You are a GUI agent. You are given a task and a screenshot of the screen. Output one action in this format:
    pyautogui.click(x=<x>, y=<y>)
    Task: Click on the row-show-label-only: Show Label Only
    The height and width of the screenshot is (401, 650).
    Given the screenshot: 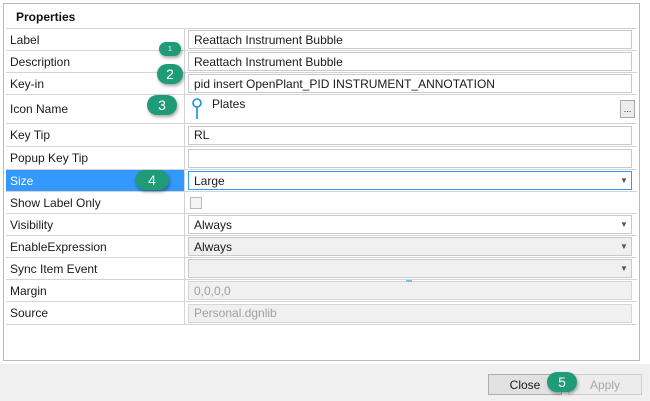 What is the action you would take?
    pyautogui.click(x=321, y=203)
    